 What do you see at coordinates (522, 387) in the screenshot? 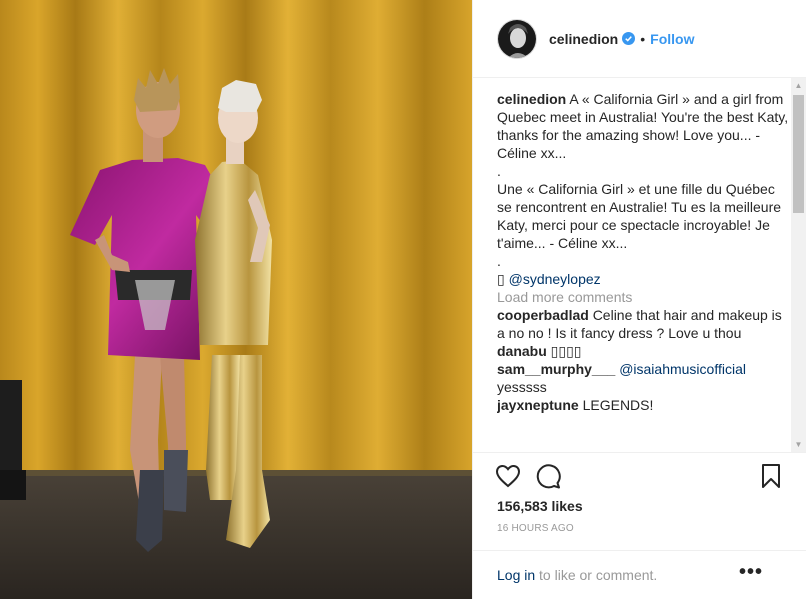
I see `comment-text: yesssss` at bounding box center [522, 387].